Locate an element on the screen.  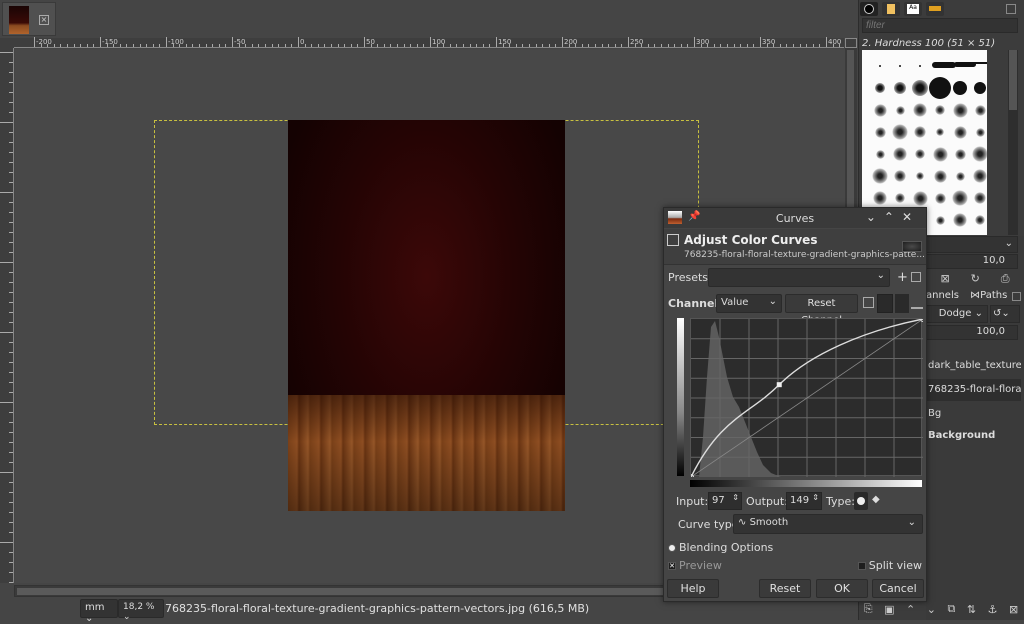
minimize-icon: ⌄ is located at coordinates (875, 217).